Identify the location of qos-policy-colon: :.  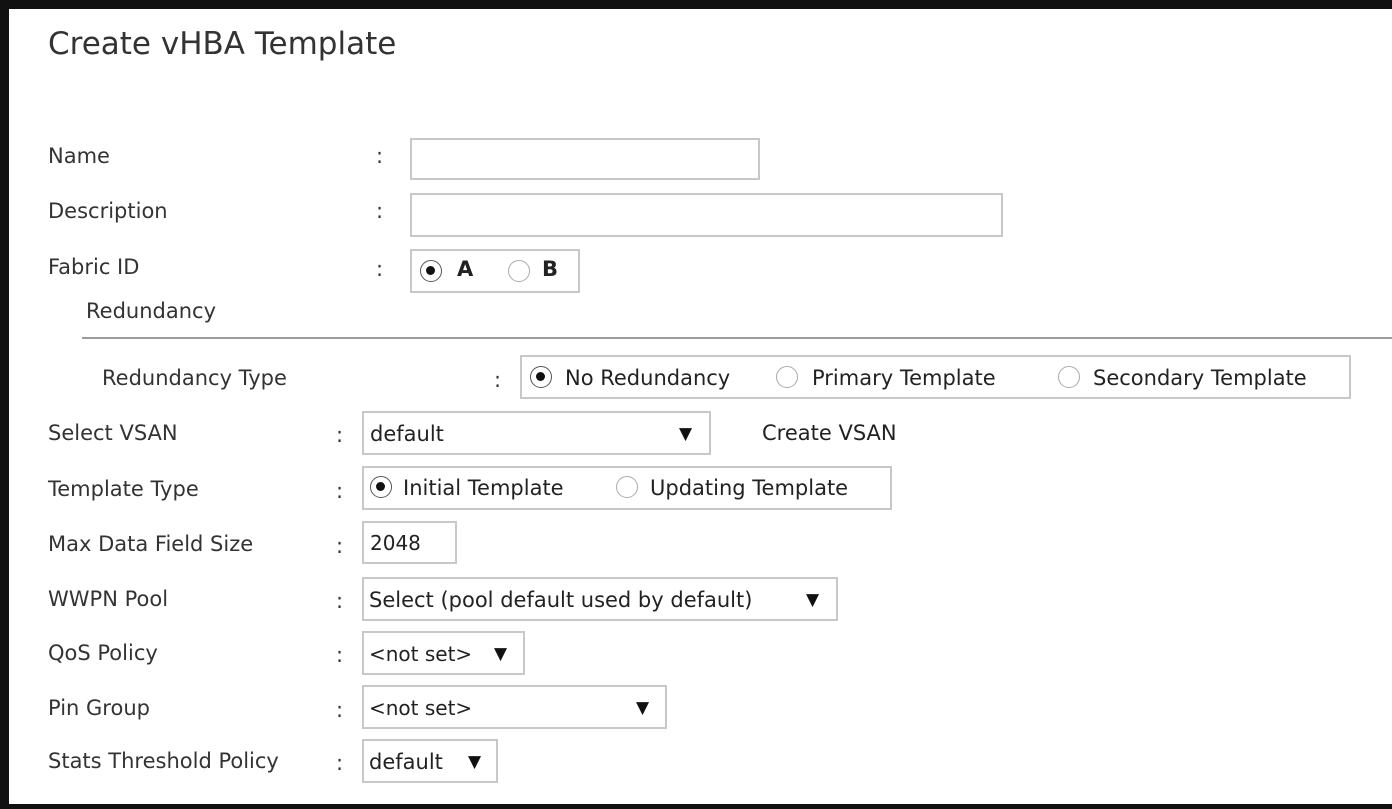
(340, 655).